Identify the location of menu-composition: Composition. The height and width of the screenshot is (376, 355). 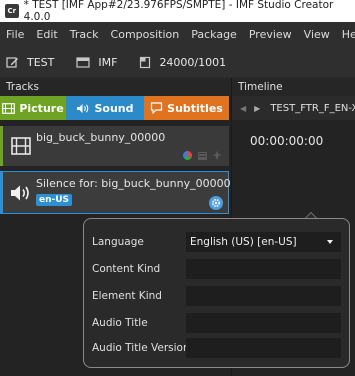
(146, 34).